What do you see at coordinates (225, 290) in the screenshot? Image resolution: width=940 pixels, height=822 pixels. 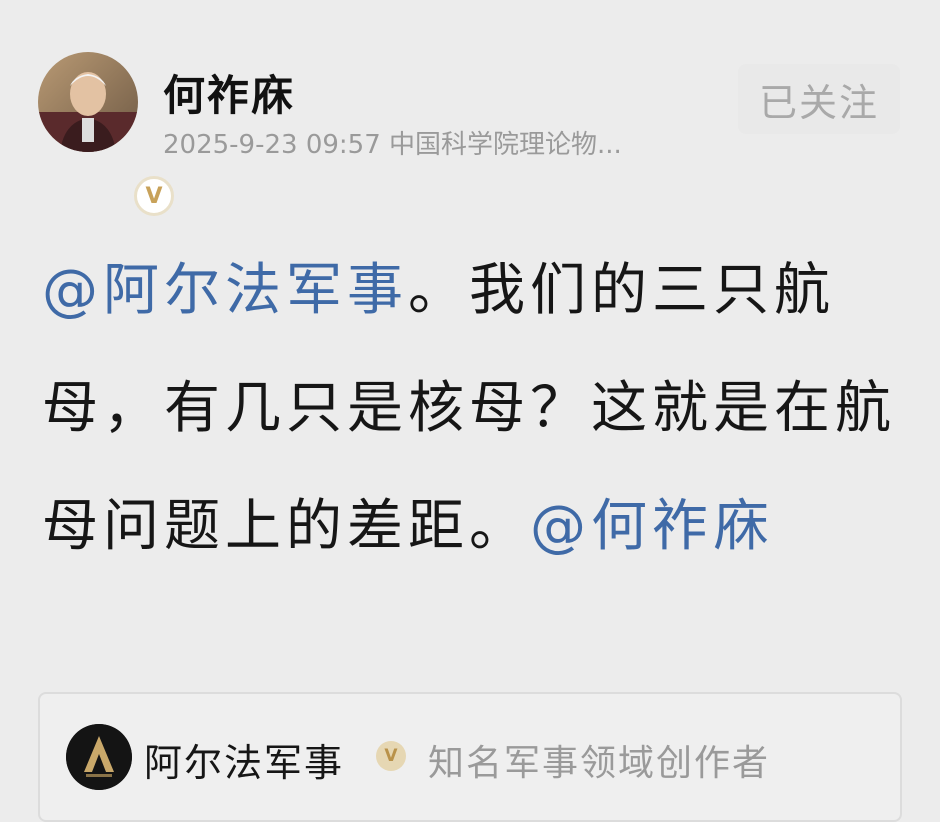 I see `mention-link: @阿尔法军事` at bounding box center [225, 290].